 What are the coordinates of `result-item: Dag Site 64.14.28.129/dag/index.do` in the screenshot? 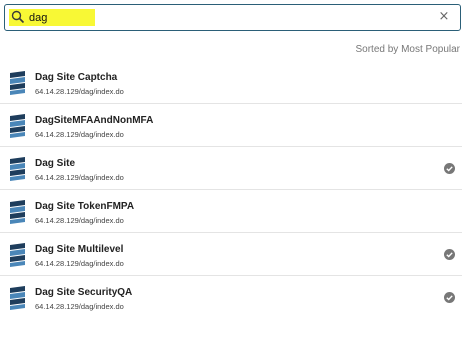 It's located at (231, 168).